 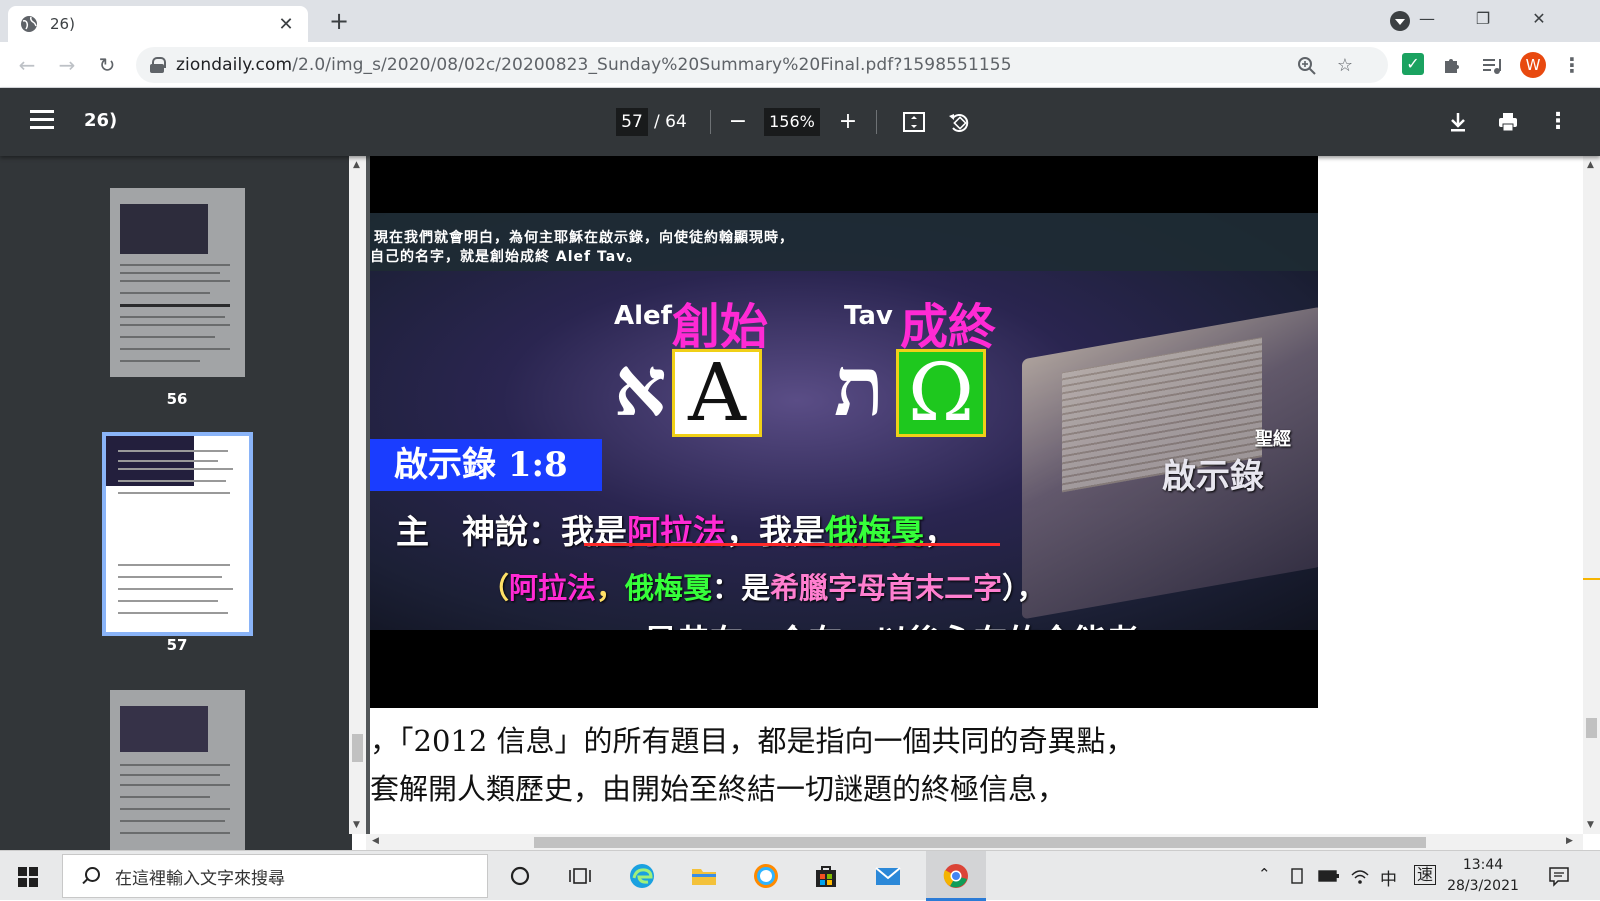 What do you see at coordinates (580, 876) in the screenshot?
I see `task-view-icon` at bounding box center [580, 876].